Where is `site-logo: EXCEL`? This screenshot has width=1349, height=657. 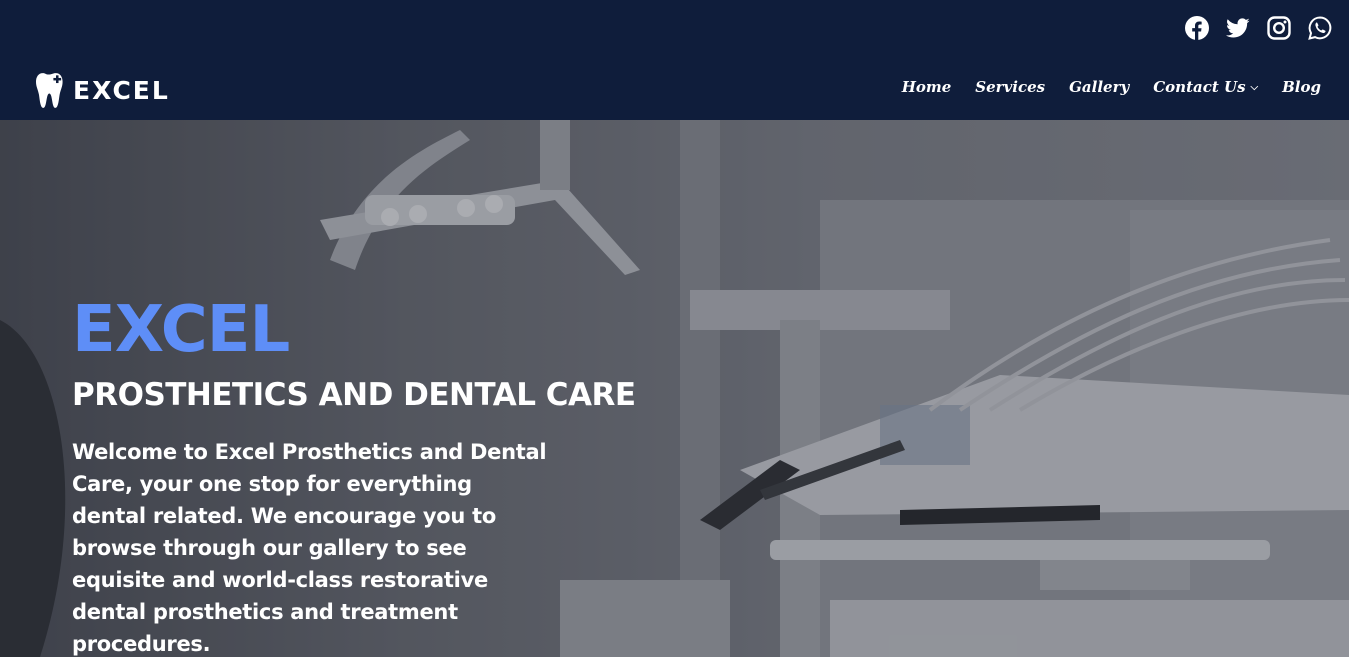 site-logo: EXCEL is located at coordinates (103, 90).